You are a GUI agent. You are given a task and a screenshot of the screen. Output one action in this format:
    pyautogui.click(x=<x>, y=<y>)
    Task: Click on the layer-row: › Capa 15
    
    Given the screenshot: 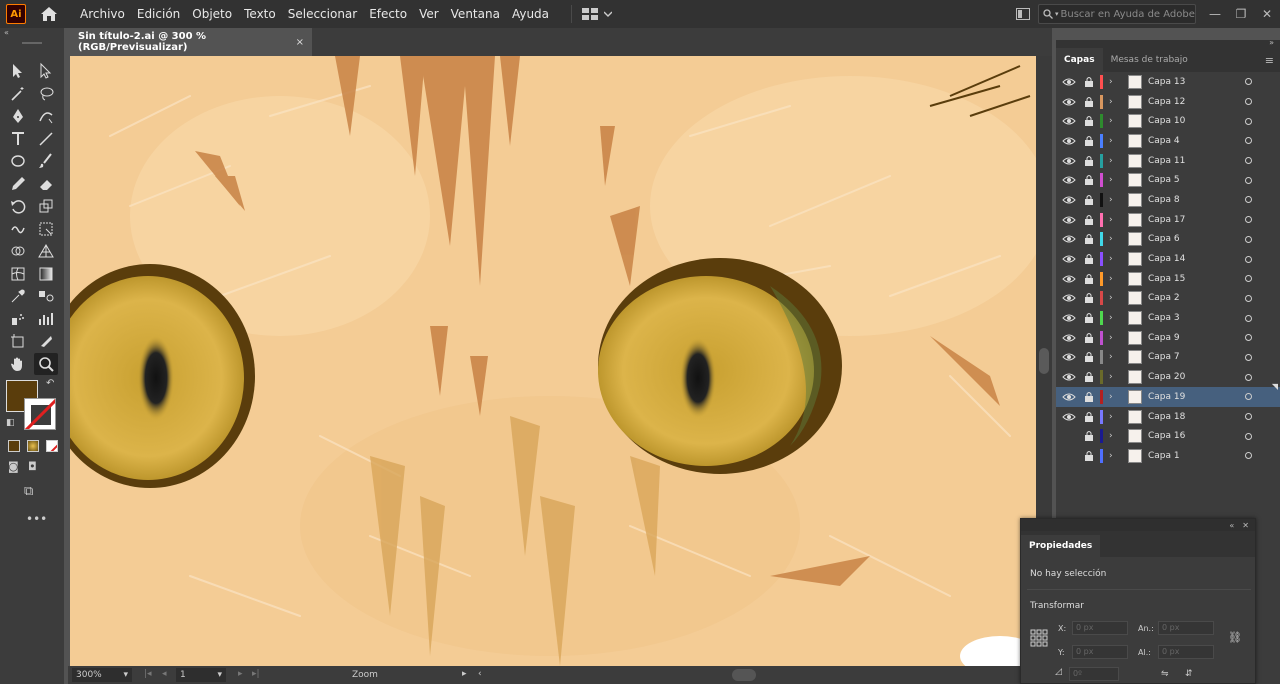 What is the action you would take?
    pyautogui.click(x=1168, y=279)
    